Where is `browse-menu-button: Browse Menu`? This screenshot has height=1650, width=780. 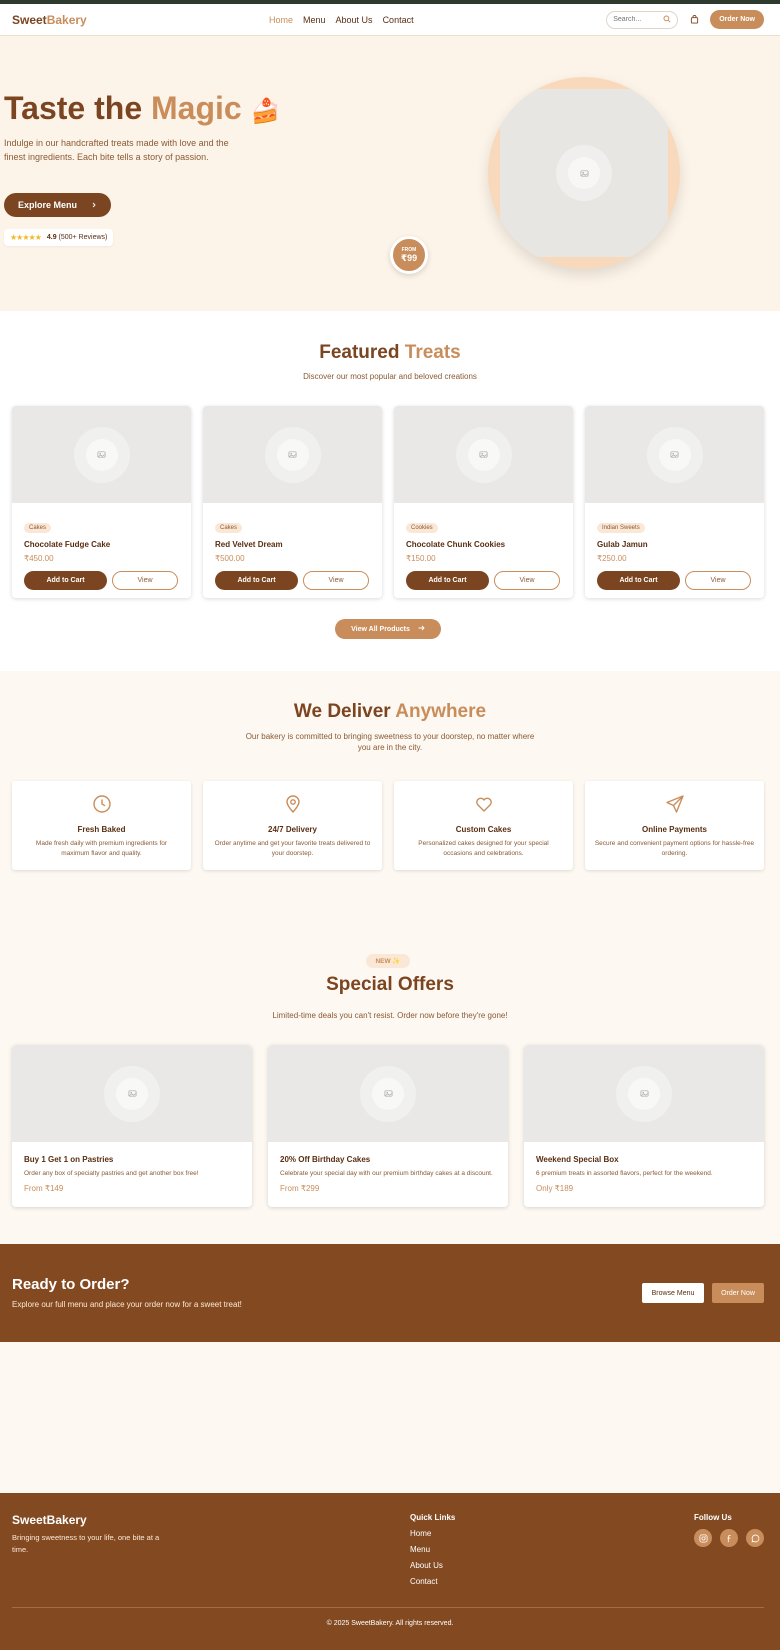
browse-menu-button: Browse Menu is located at coordinates (673, 1293).